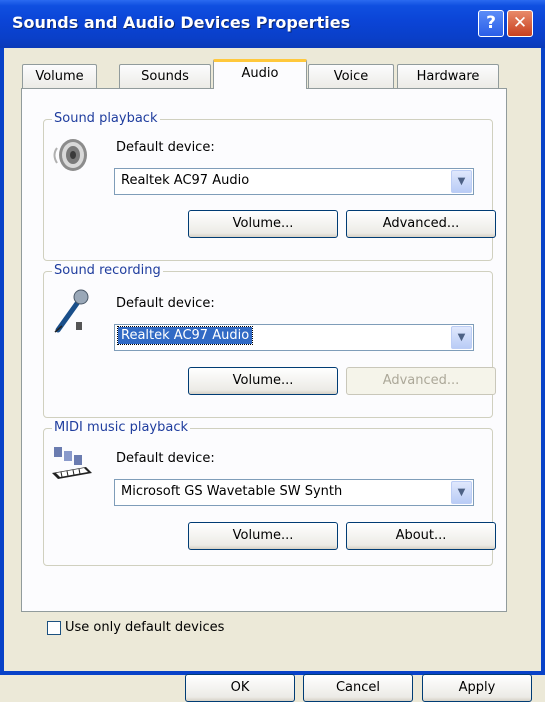  Describe the element at coordinates (294, 337) in the screenshot. I see `recording-device-select: Realtek AC97 Audio ▼` at that location.